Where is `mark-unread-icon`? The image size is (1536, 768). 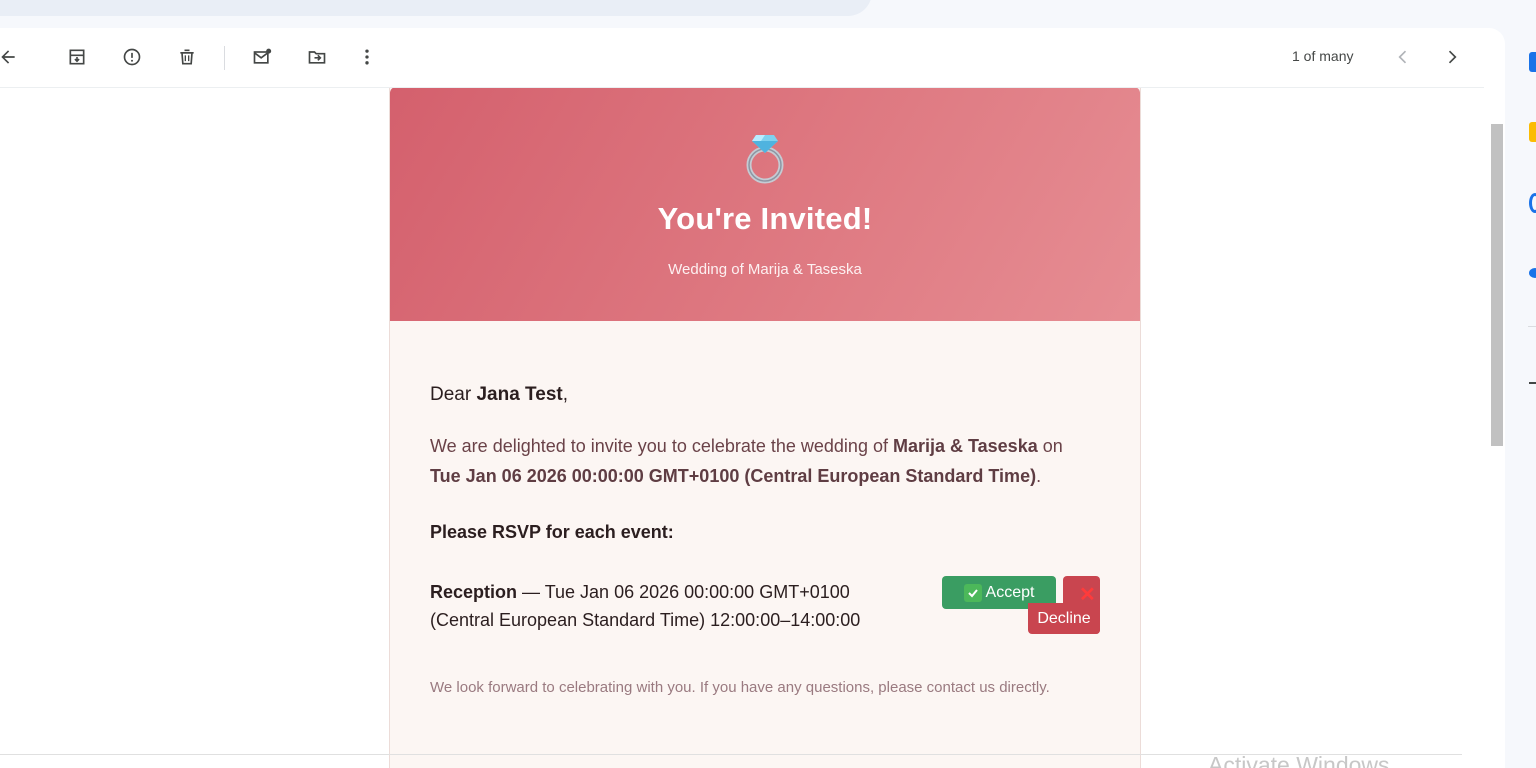
mark-unread-icon is located at coordinates (262, 56).